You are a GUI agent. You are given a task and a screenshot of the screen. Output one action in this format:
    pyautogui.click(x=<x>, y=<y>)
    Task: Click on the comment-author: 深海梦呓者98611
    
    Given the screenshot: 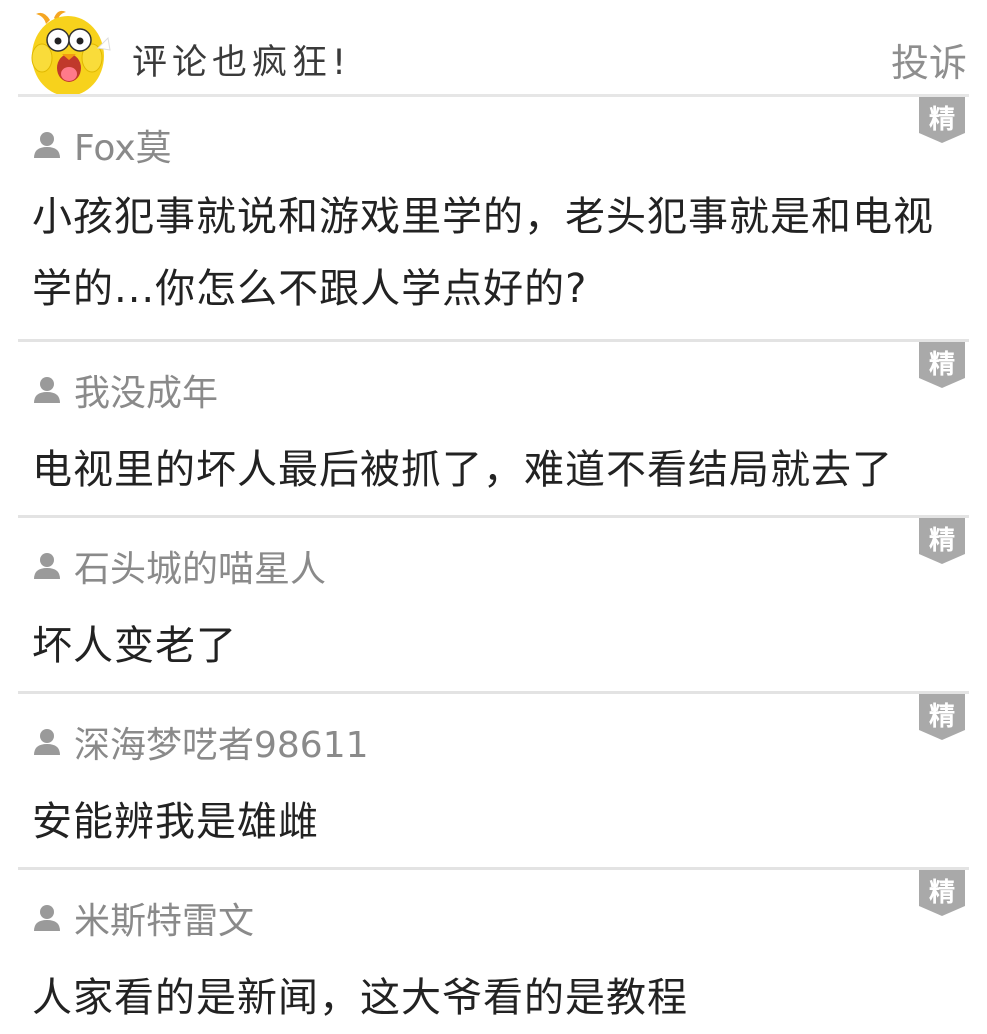 What is the action you would take?
    pyautogui.click(x=484, y=730)
    